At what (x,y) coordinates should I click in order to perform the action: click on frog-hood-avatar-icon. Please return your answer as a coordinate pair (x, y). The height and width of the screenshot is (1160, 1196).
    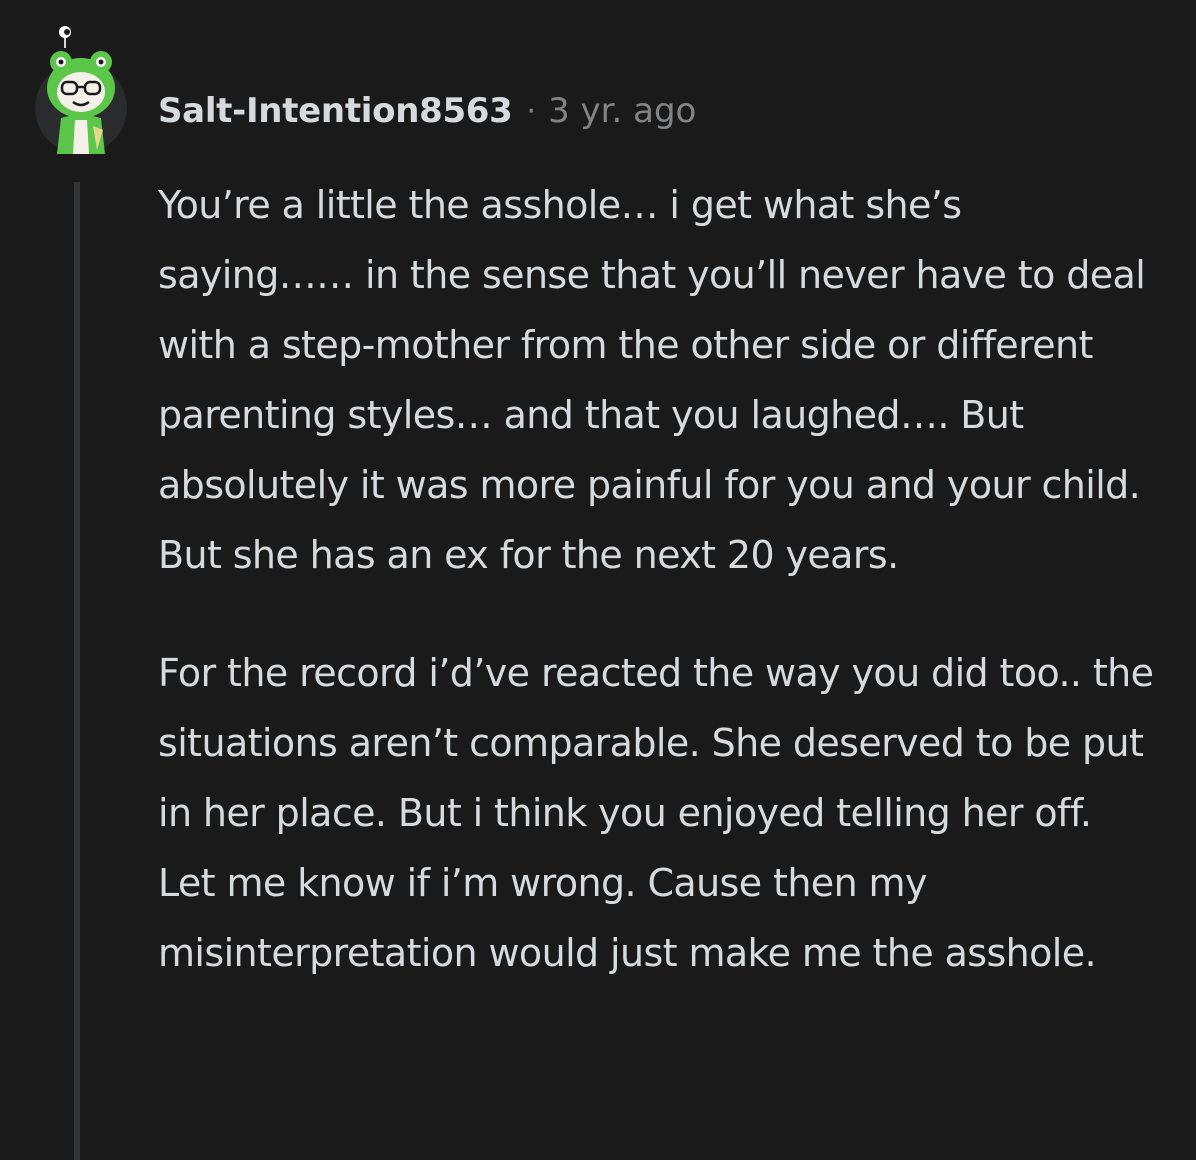
    Looking at the image, I should click on (81, 90).